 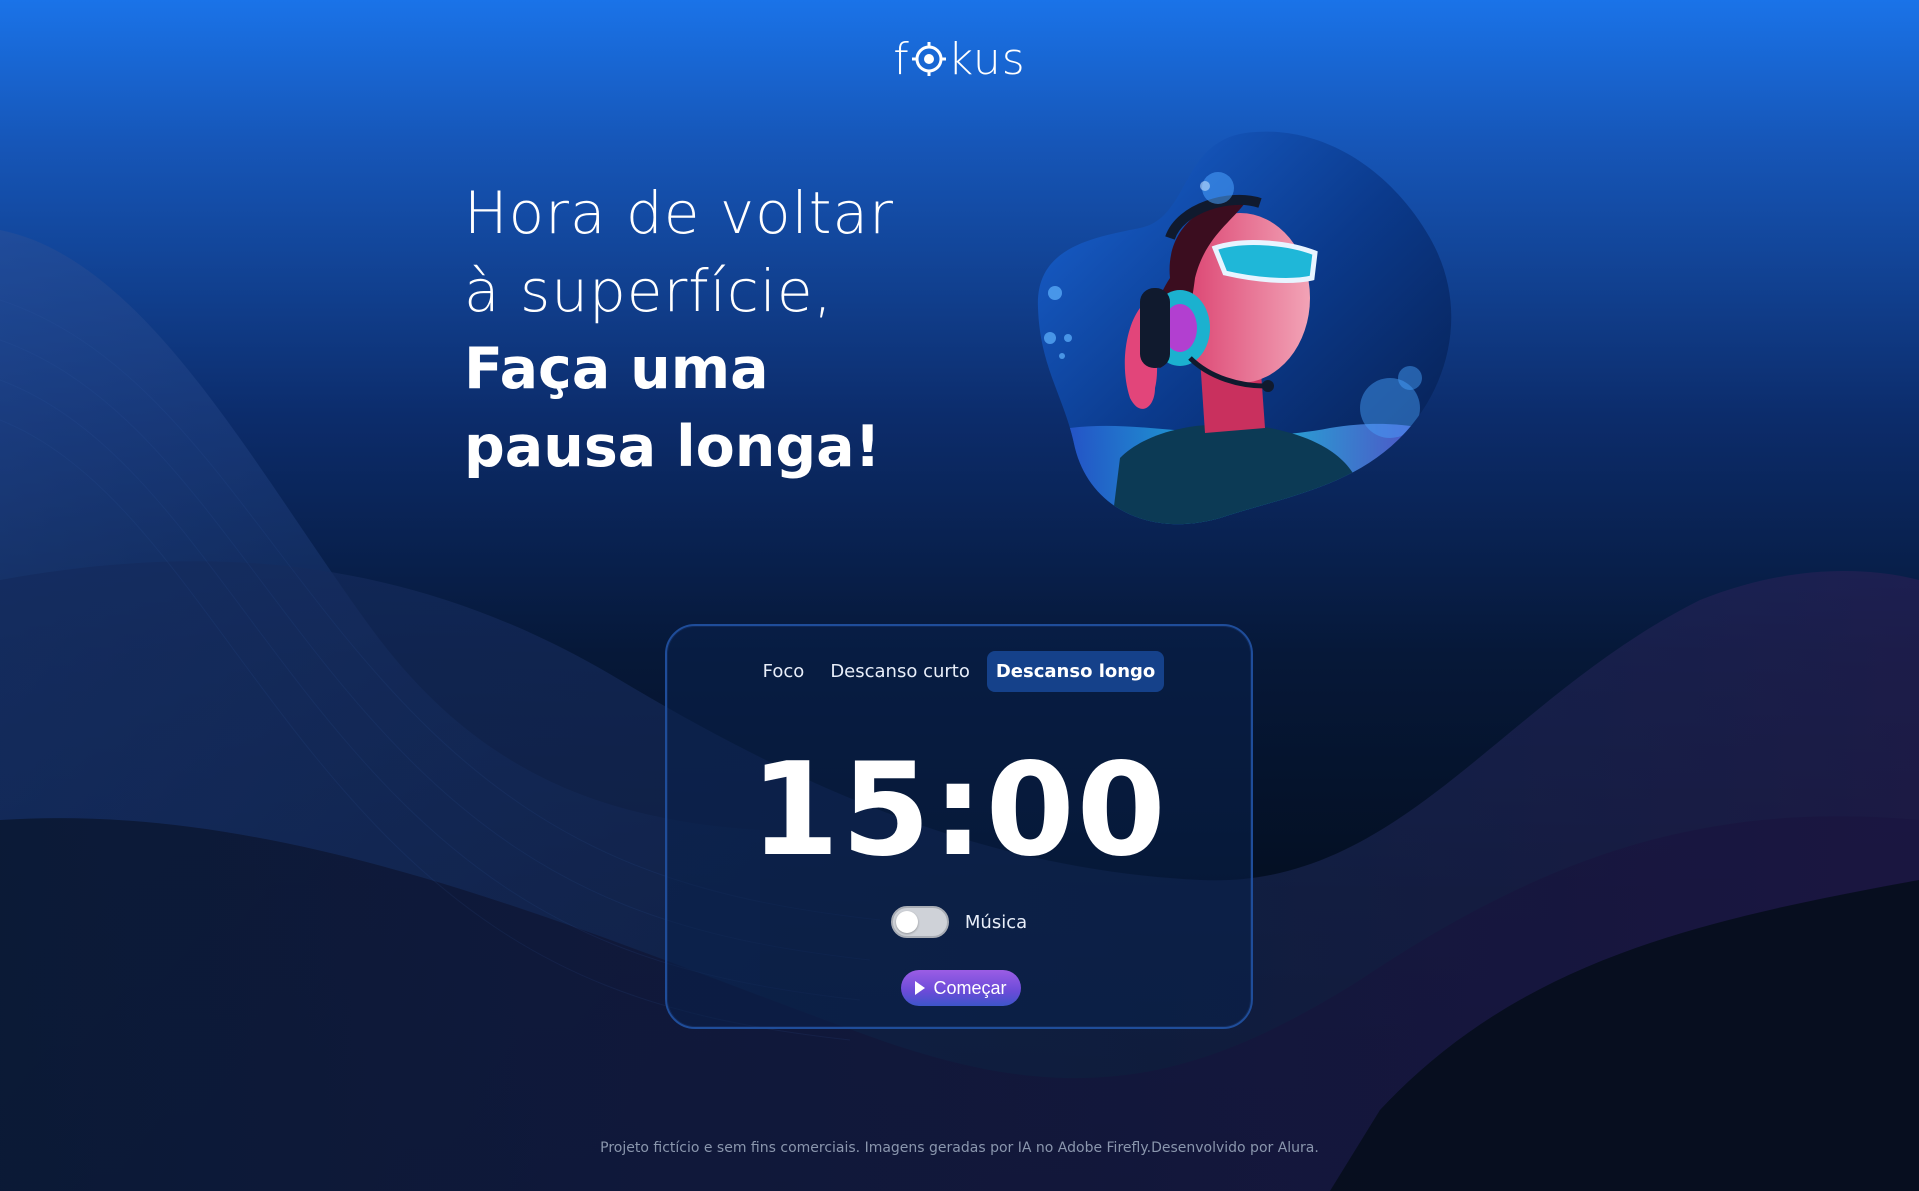 What do you see at coordinates (1244, 328) in the screenshot?
I see `hero-illustration` at bounding box center [1244, 328].